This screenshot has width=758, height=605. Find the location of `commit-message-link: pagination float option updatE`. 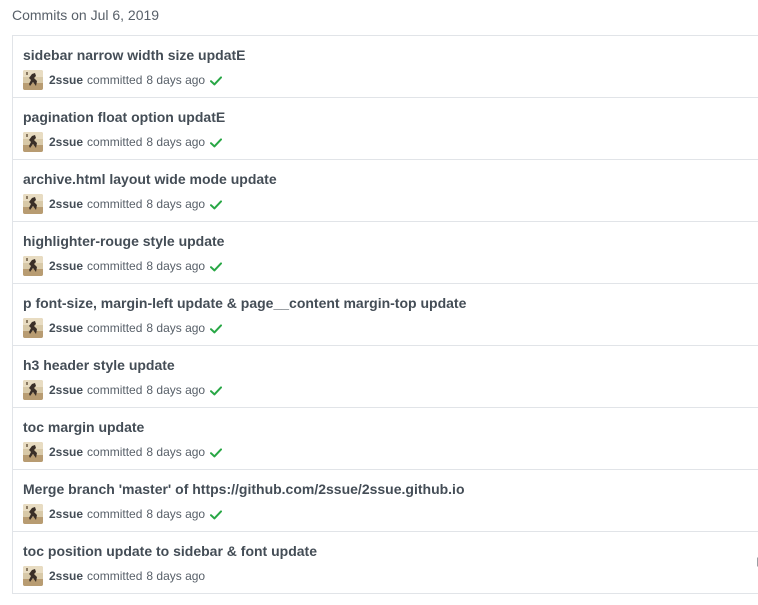

commit-message-link: pagination float option updatE is located at coordinates (124, 117).